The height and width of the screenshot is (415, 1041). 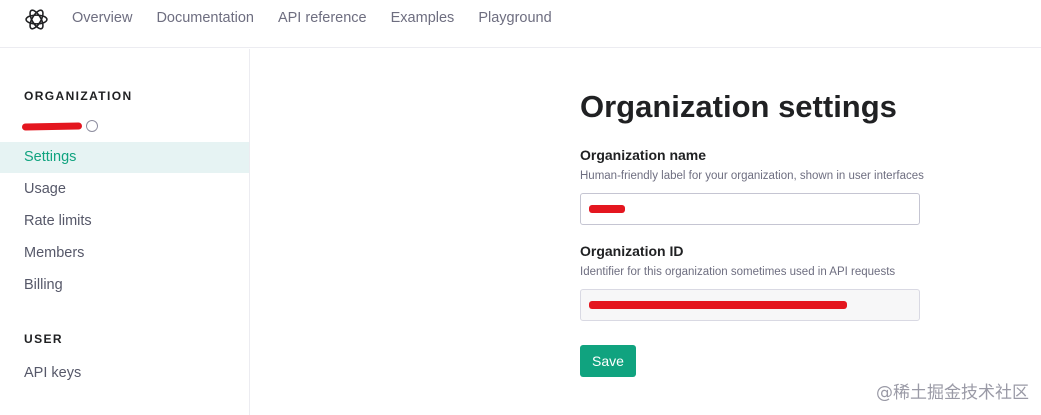 I want to click on nav-overview: Overview, so click(x=102, y=18).